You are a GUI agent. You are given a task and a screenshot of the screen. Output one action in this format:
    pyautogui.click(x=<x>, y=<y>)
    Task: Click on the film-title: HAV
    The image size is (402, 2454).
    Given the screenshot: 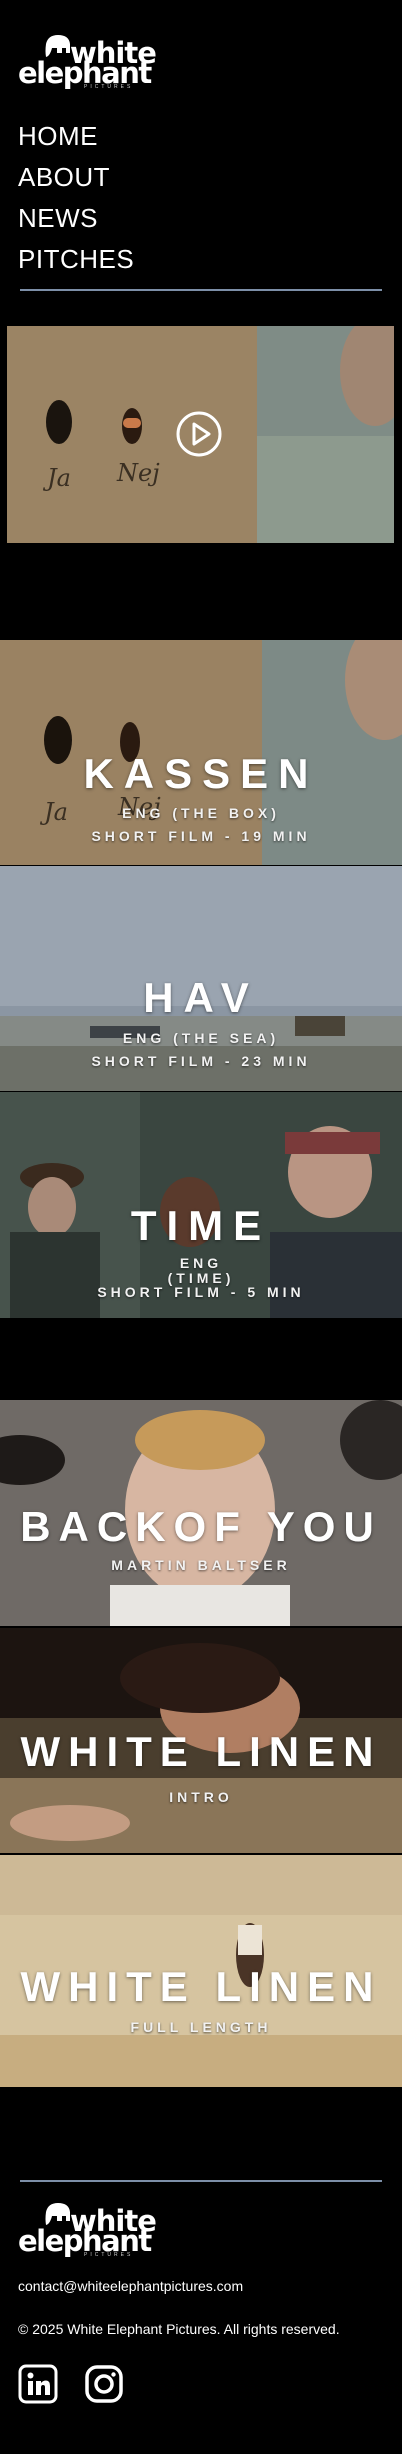 What is the action you would take?
    pyautogui.click(x=201, y=997)
    